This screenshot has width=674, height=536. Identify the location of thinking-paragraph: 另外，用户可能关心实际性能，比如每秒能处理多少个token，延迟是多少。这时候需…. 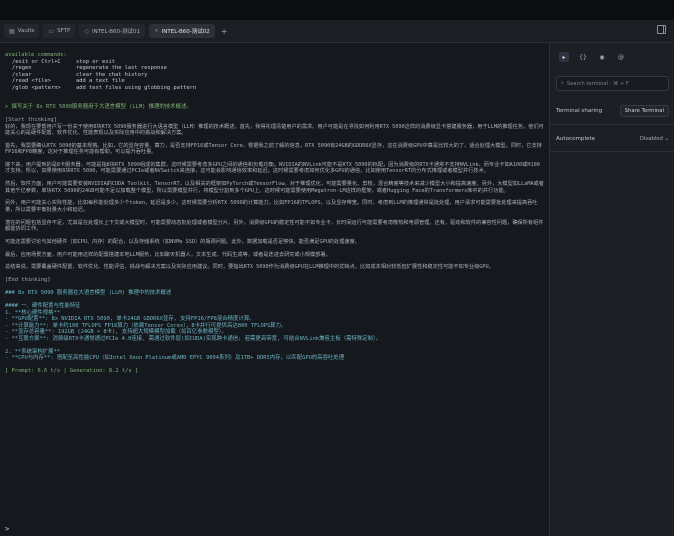
(271, 206).